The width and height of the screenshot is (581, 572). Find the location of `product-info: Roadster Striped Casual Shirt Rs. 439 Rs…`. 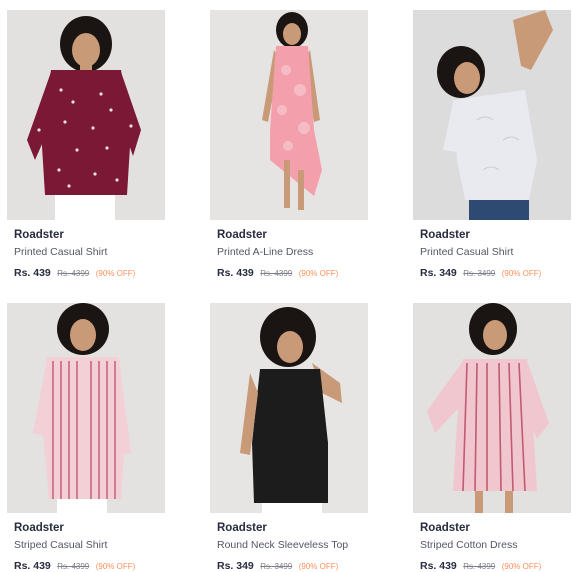

product-info: Roadster Striped Casual Shirt Rs. 439 Rs… is located at coordinates (86, 542).